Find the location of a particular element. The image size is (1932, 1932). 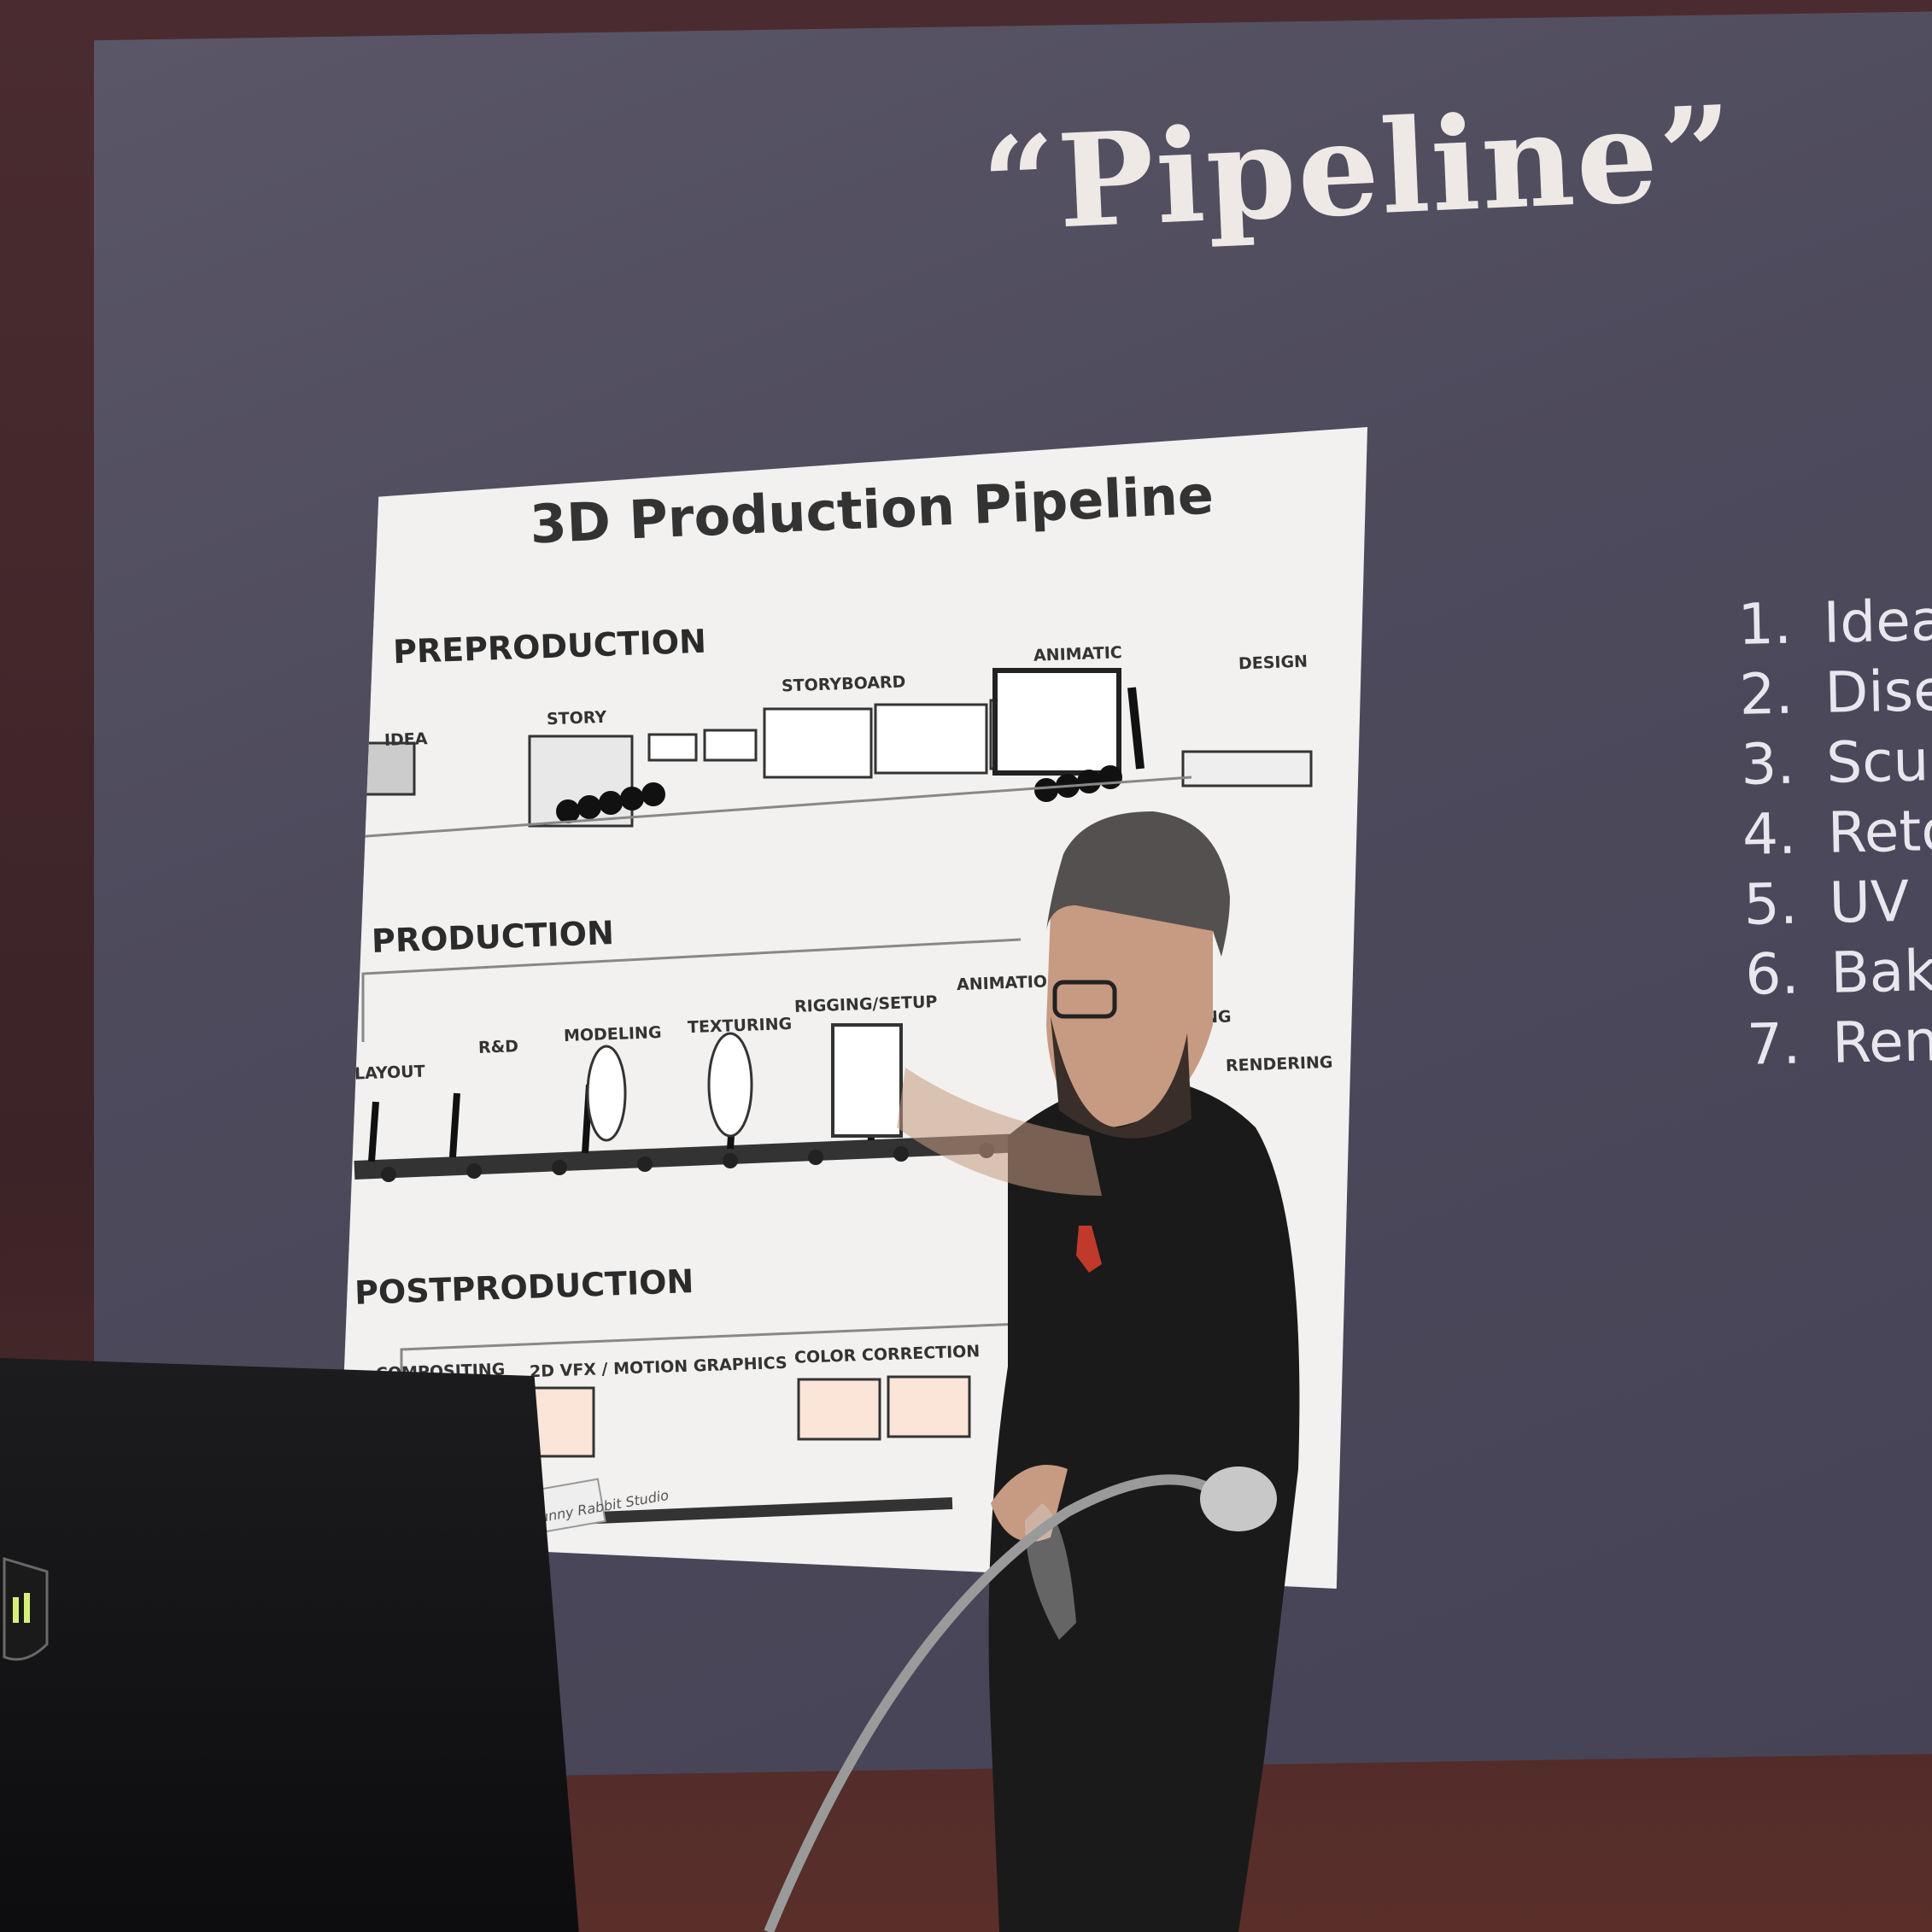

laptop is located at coordinates (290, 1645).